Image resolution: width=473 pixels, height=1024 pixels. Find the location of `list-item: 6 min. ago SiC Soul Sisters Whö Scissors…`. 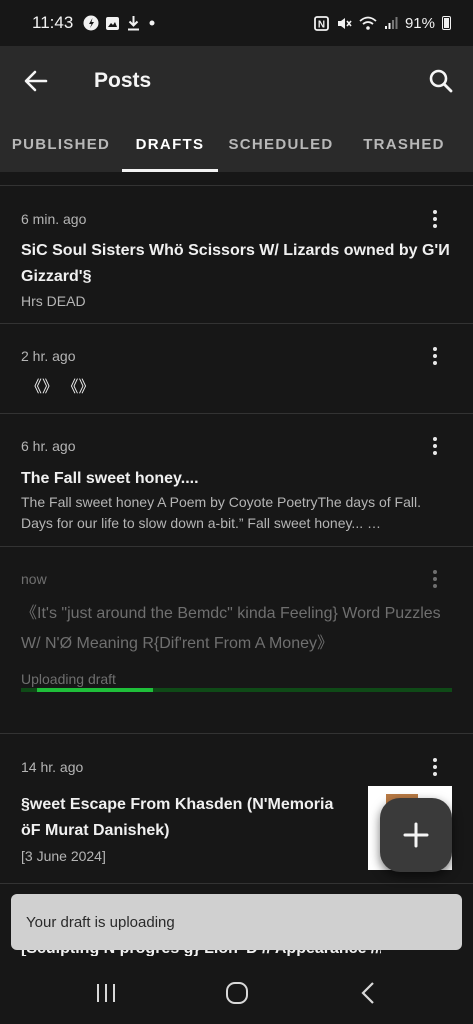

list-item: 6 min. ago SiC Soul Sisters Whö Scissors… is located at coordinates (236, 255).